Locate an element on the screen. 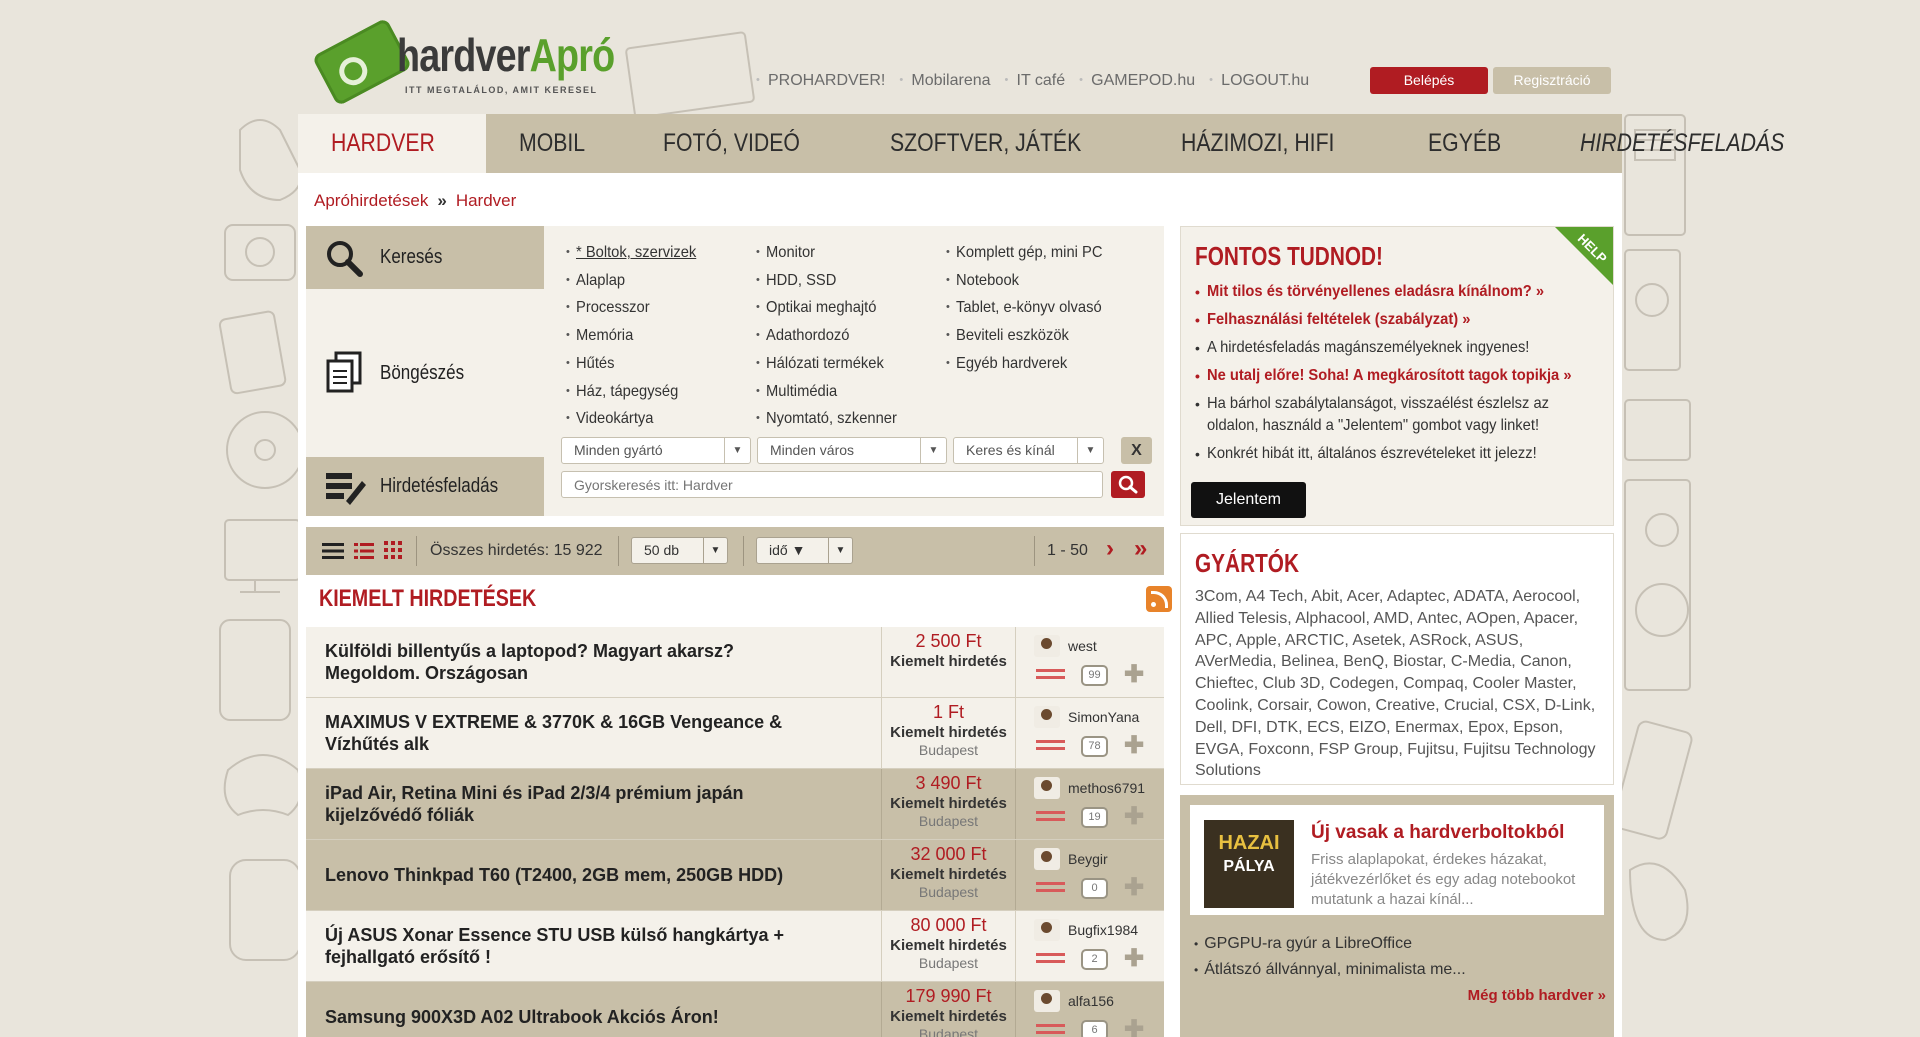  rating-icon is located at coordinates (1050, 958).